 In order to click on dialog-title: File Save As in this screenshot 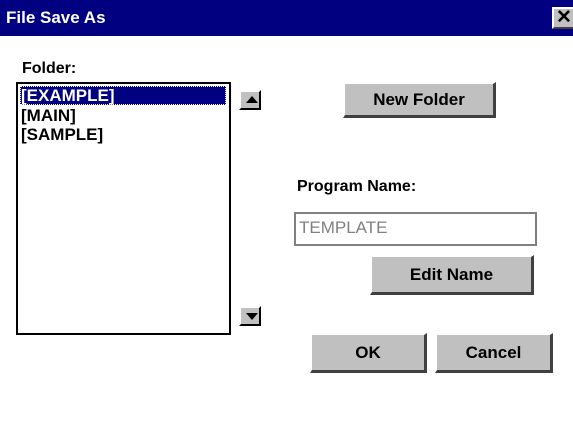, I will do `click(56, 17)`.